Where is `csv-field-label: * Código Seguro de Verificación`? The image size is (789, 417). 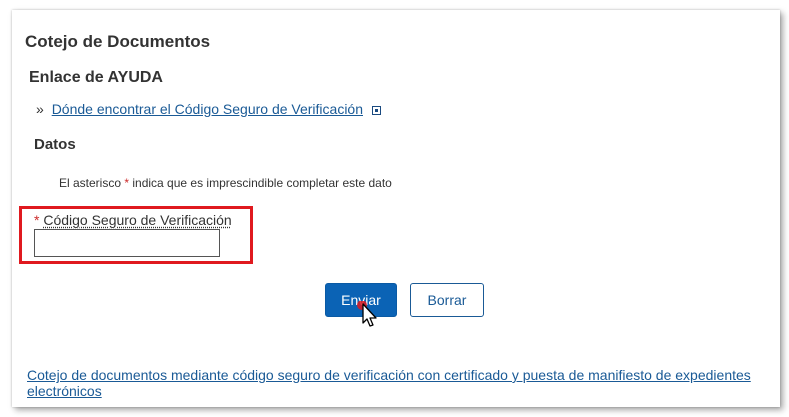
csv-field-label: * Código Seguro de Verificación is located at coordinates (133, 220).